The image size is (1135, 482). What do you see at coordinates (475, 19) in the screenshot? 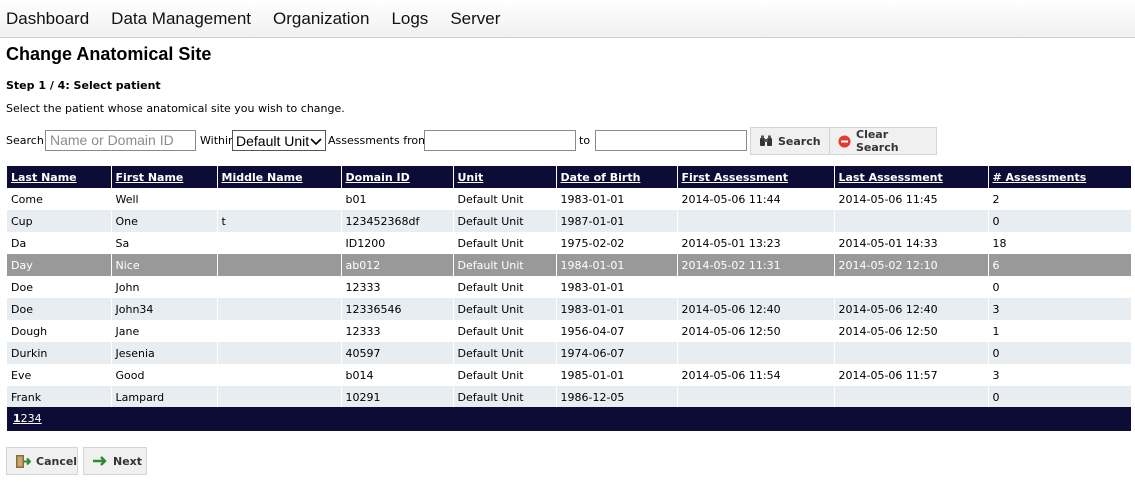
I see `nav-server: Server` at bounding box center [475, 19].